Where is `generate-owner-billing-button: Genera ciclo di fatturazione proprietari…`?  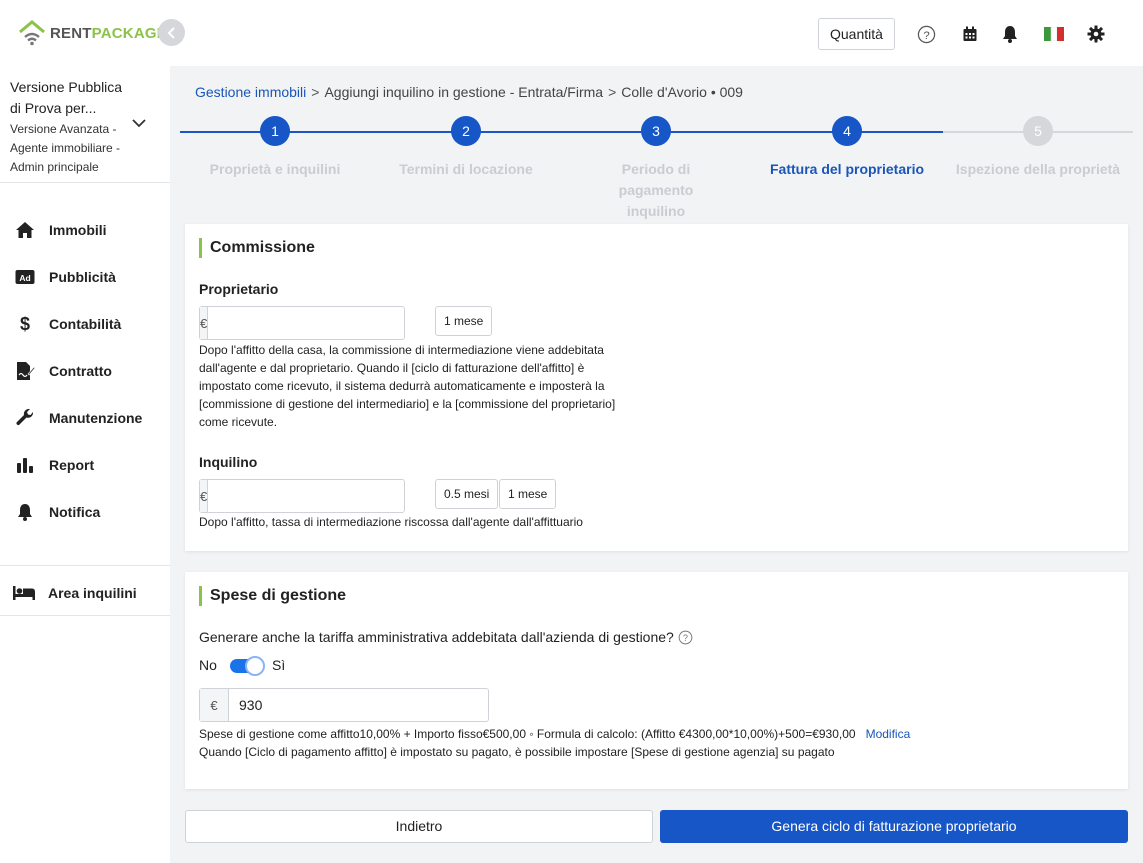 generate-owner-billing-button: Genera ciclo di fatturazione proprietari… is located at coordinates (894, 826).